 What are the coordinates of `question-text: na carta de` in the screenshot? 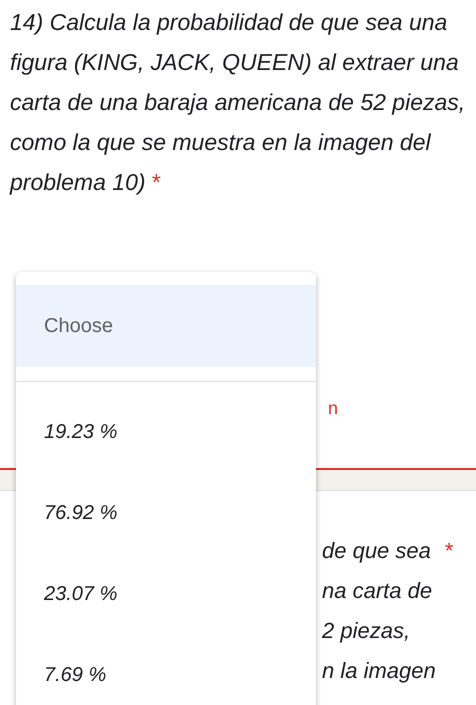 It's located at (377, 591).